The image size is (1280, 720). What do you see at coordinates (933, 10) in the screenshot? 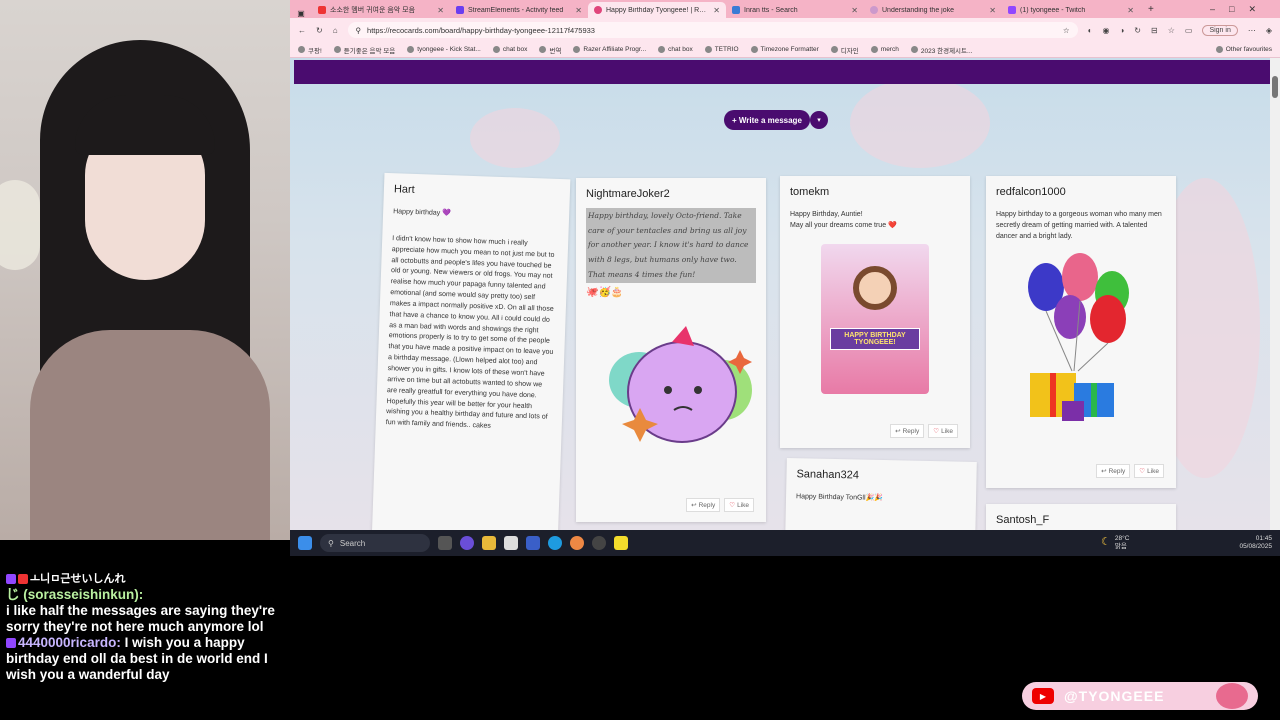
I see `tab-joke: Understanding the joke ✕` at bounding box center [933, 10].